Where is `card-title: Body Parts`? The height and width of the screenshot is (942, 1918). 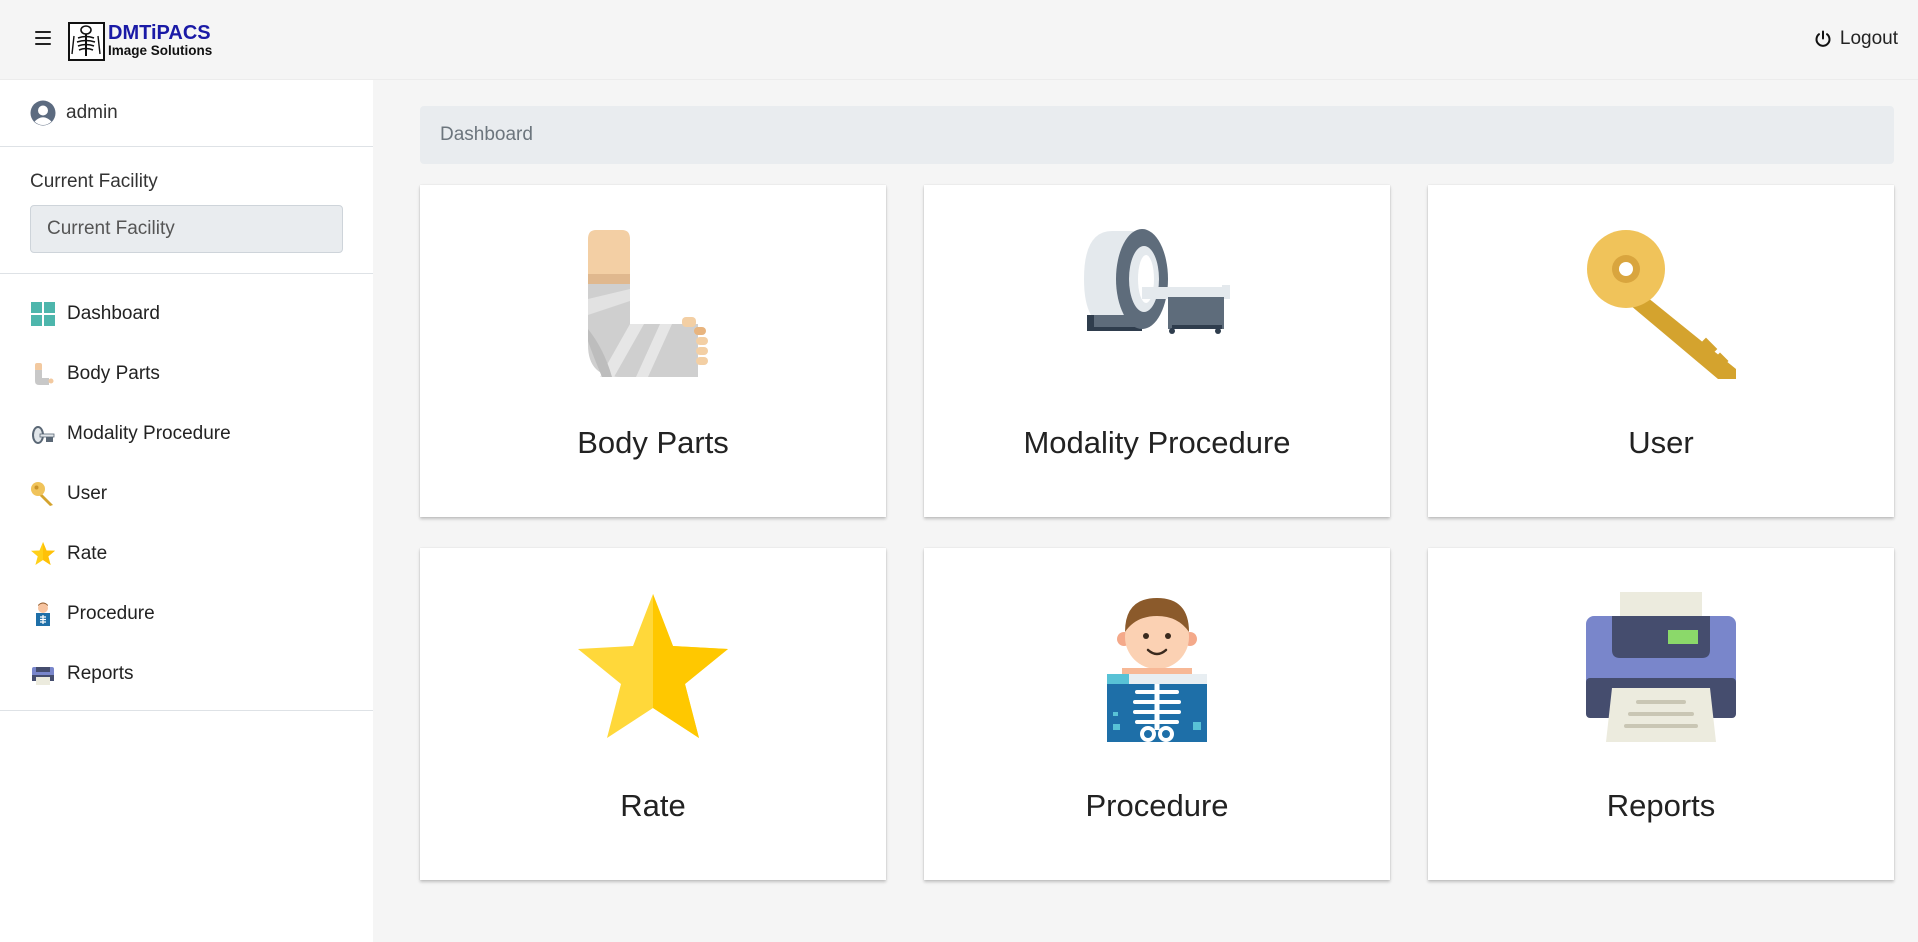 card-title: Body Parts is located at coordinates (653, 442).